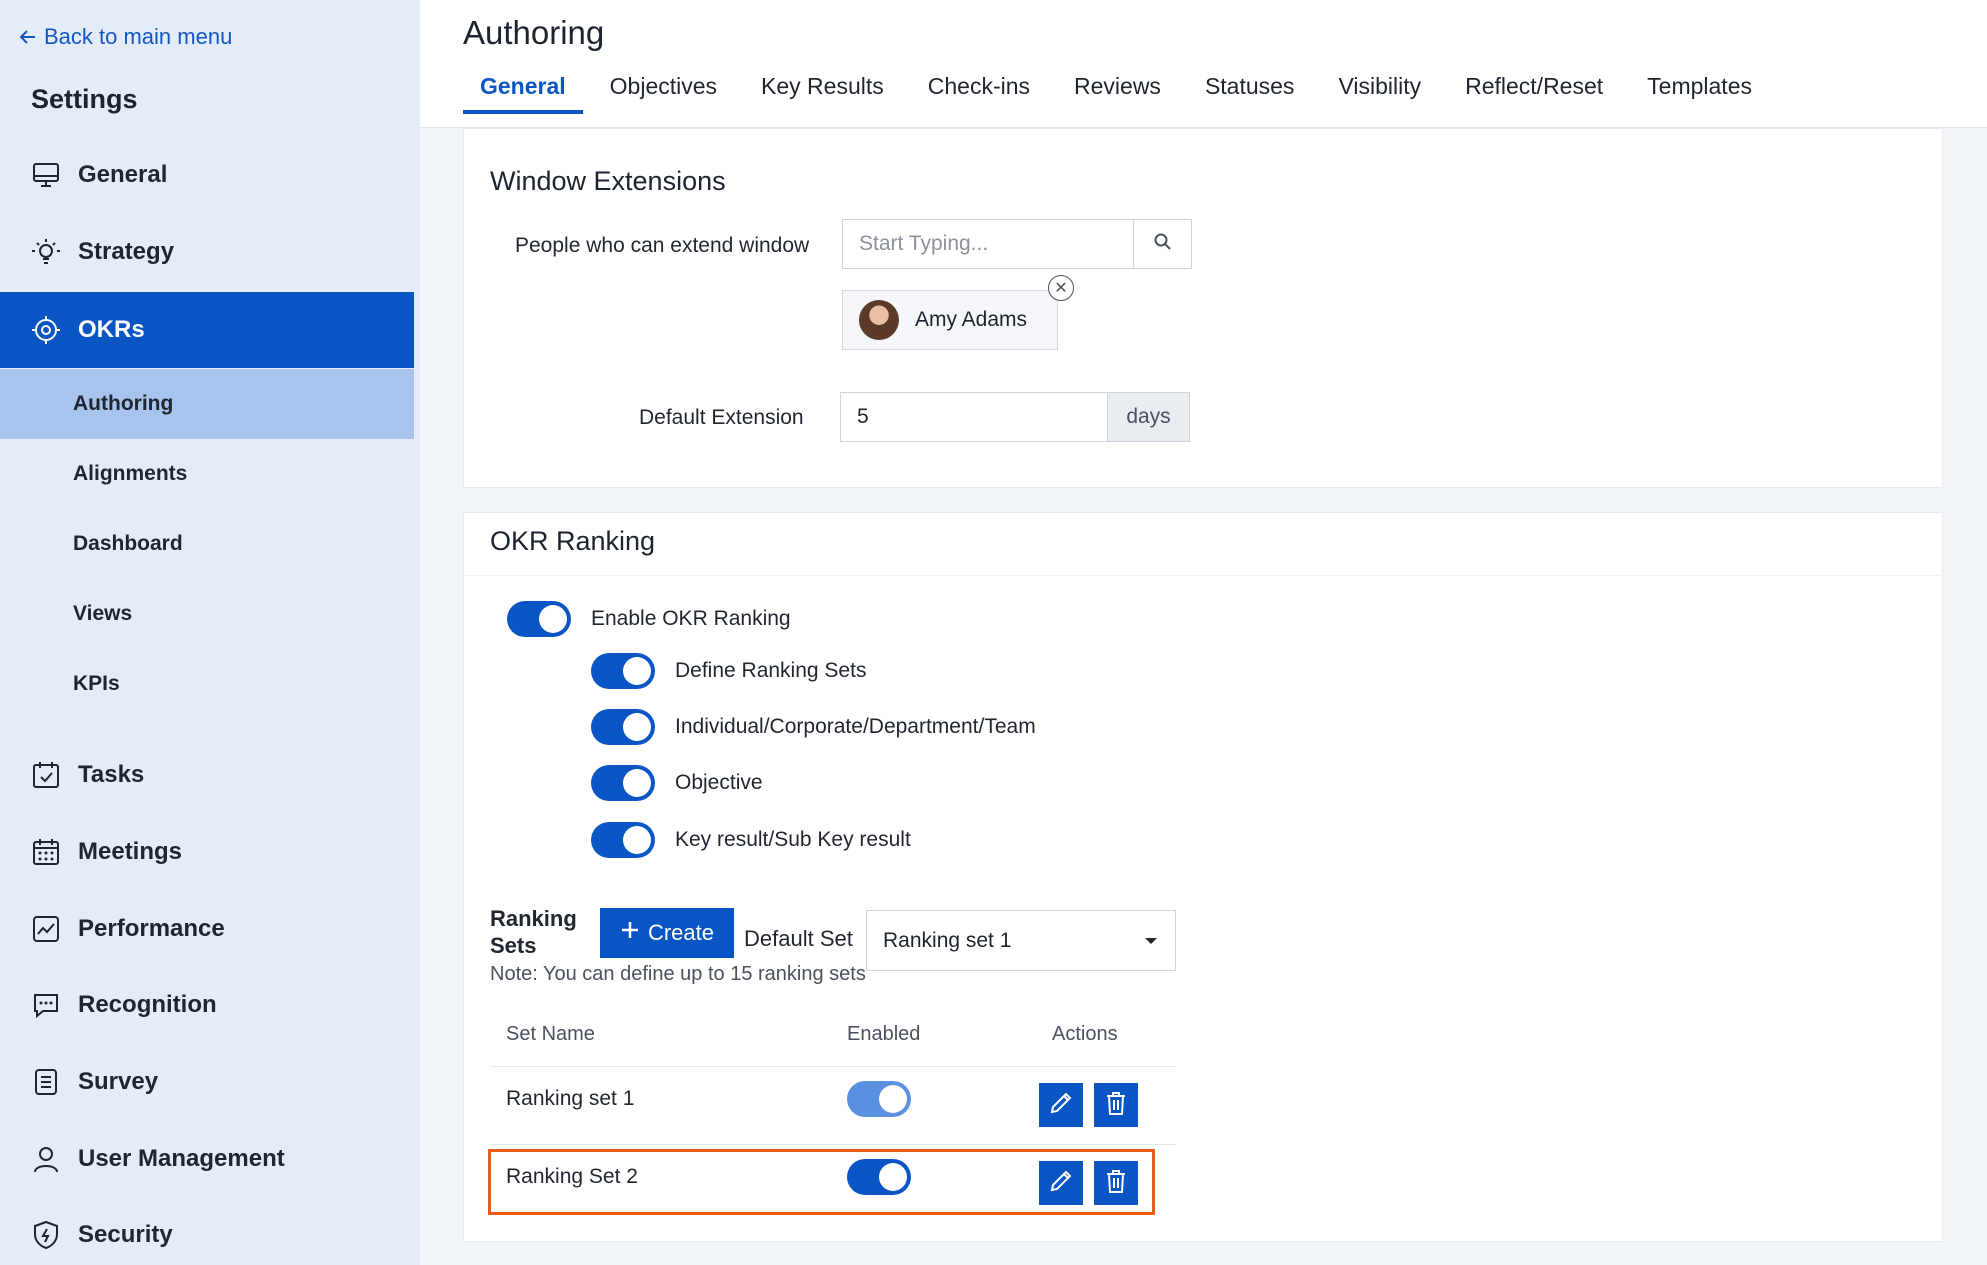 This screenshot has height=1265, width=1987. What do you see at coordinates (822, 90) in the screenshot?
I see `tab-key-results: Key Results` at bounding box center [822, 90].